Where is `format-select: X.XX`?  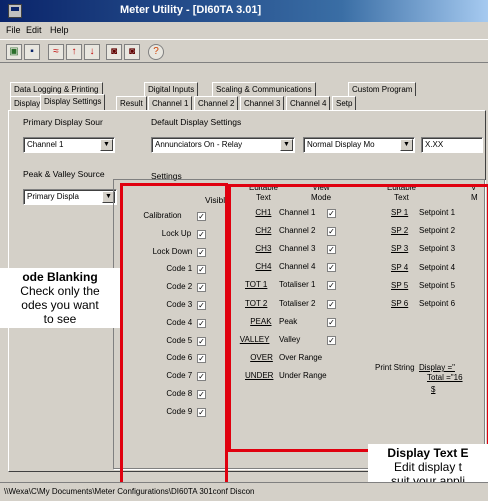 format-select: X.XX is located at coordinates (452, 145).